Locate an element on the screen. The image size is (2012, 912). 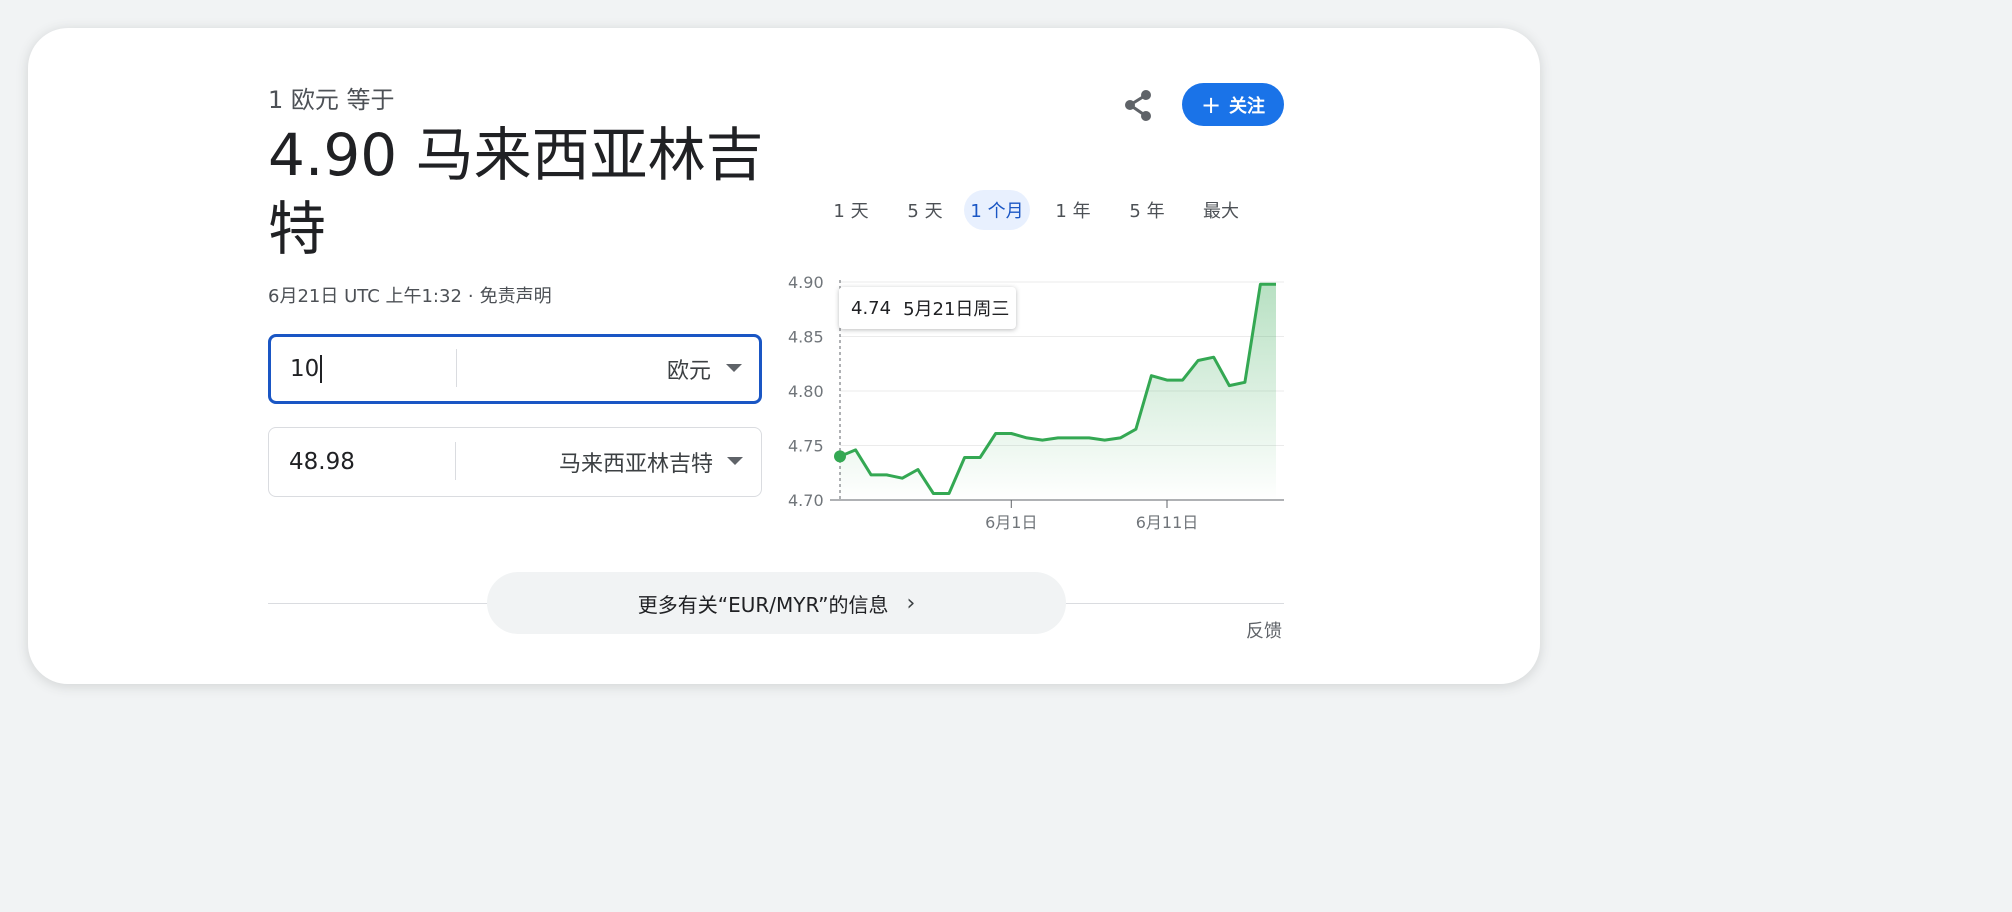
range-tab: 1 年 is located at coordinates (1073, 210).